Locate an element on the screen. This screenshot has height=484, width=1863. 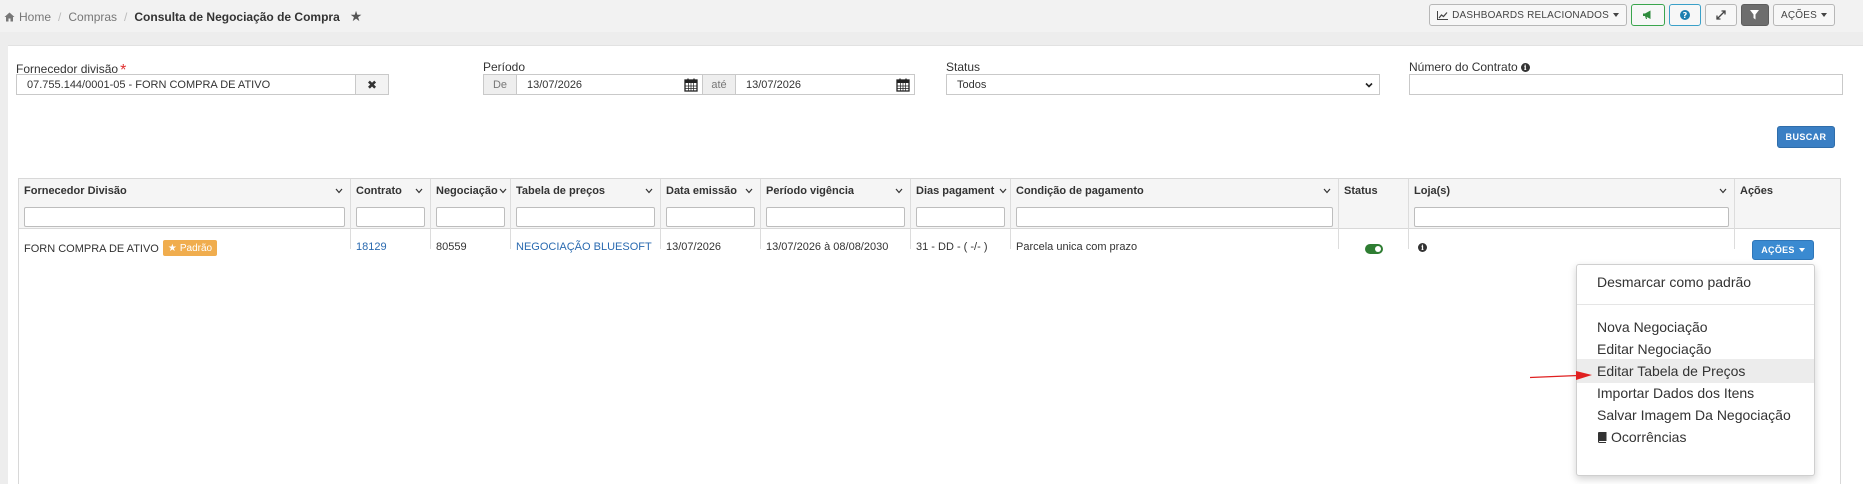
column-header-label: Condição de pagamento is located at coordinates (1080, 191).